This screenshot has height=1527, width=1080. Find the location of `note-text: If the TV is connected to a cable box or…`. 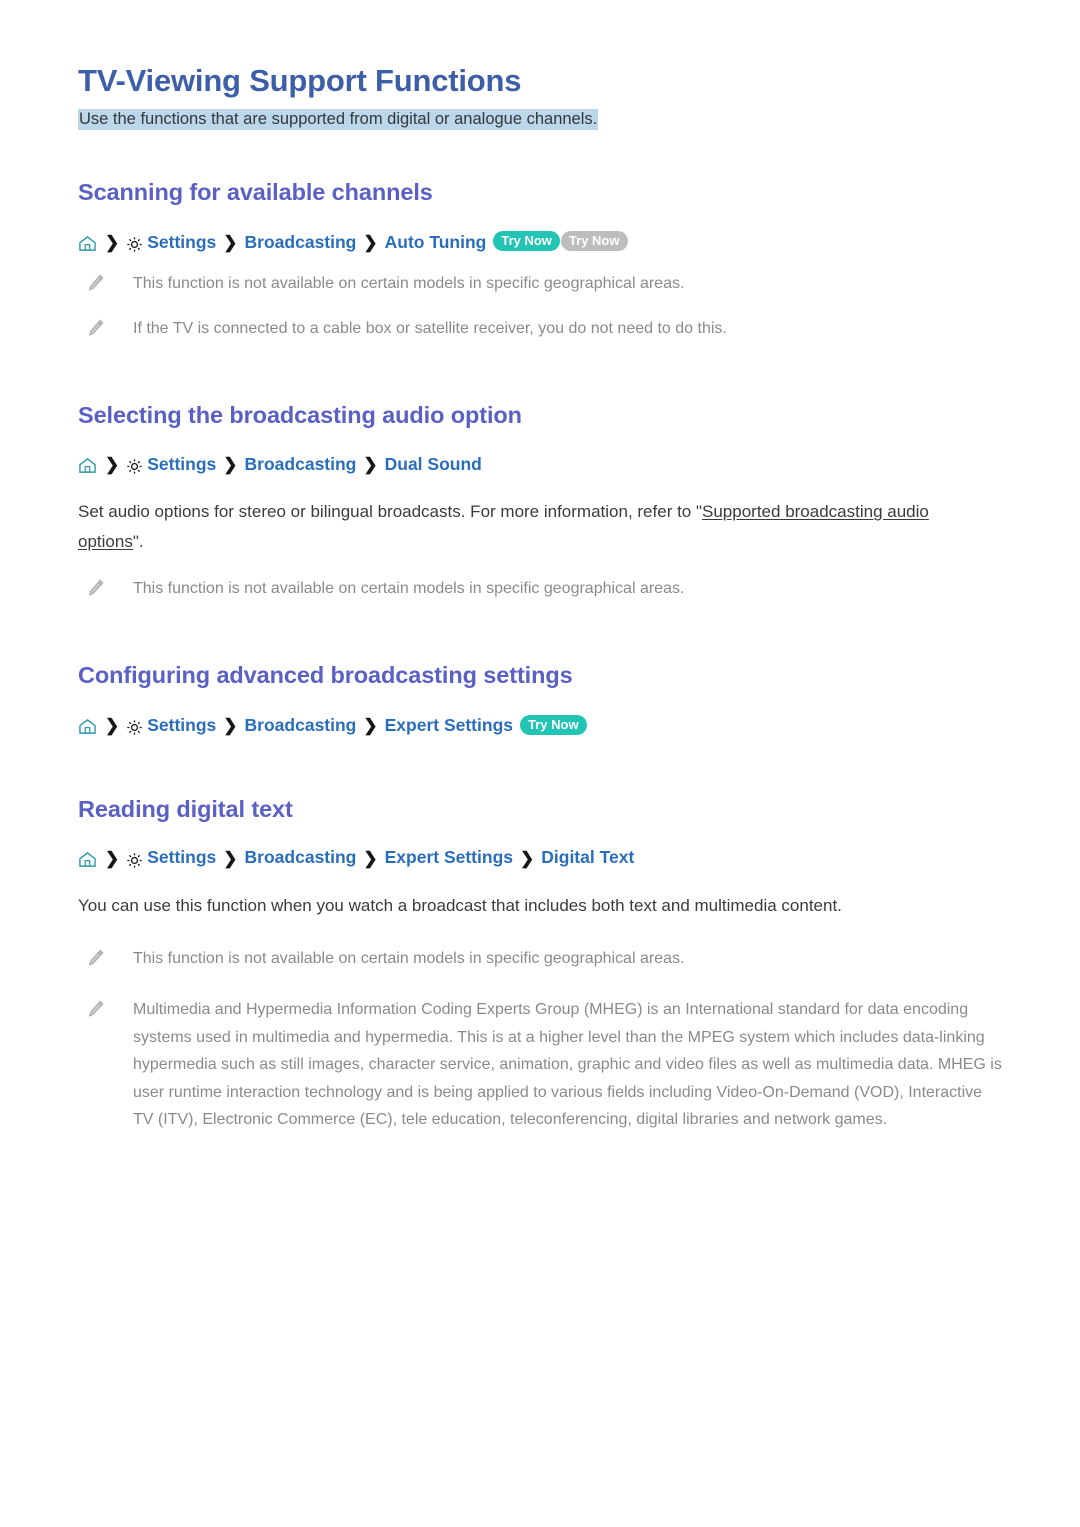

note-text: If the TV is connected to a cable box or… is located at coordinates (430, 328).